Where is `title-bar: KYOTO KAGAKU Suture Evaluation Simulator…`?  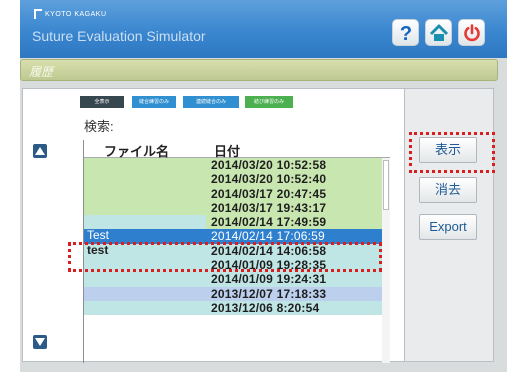
title-bar: KYOTO KAGAKU Suture Evaluation Simulator… is located at coordinates (263, 29).